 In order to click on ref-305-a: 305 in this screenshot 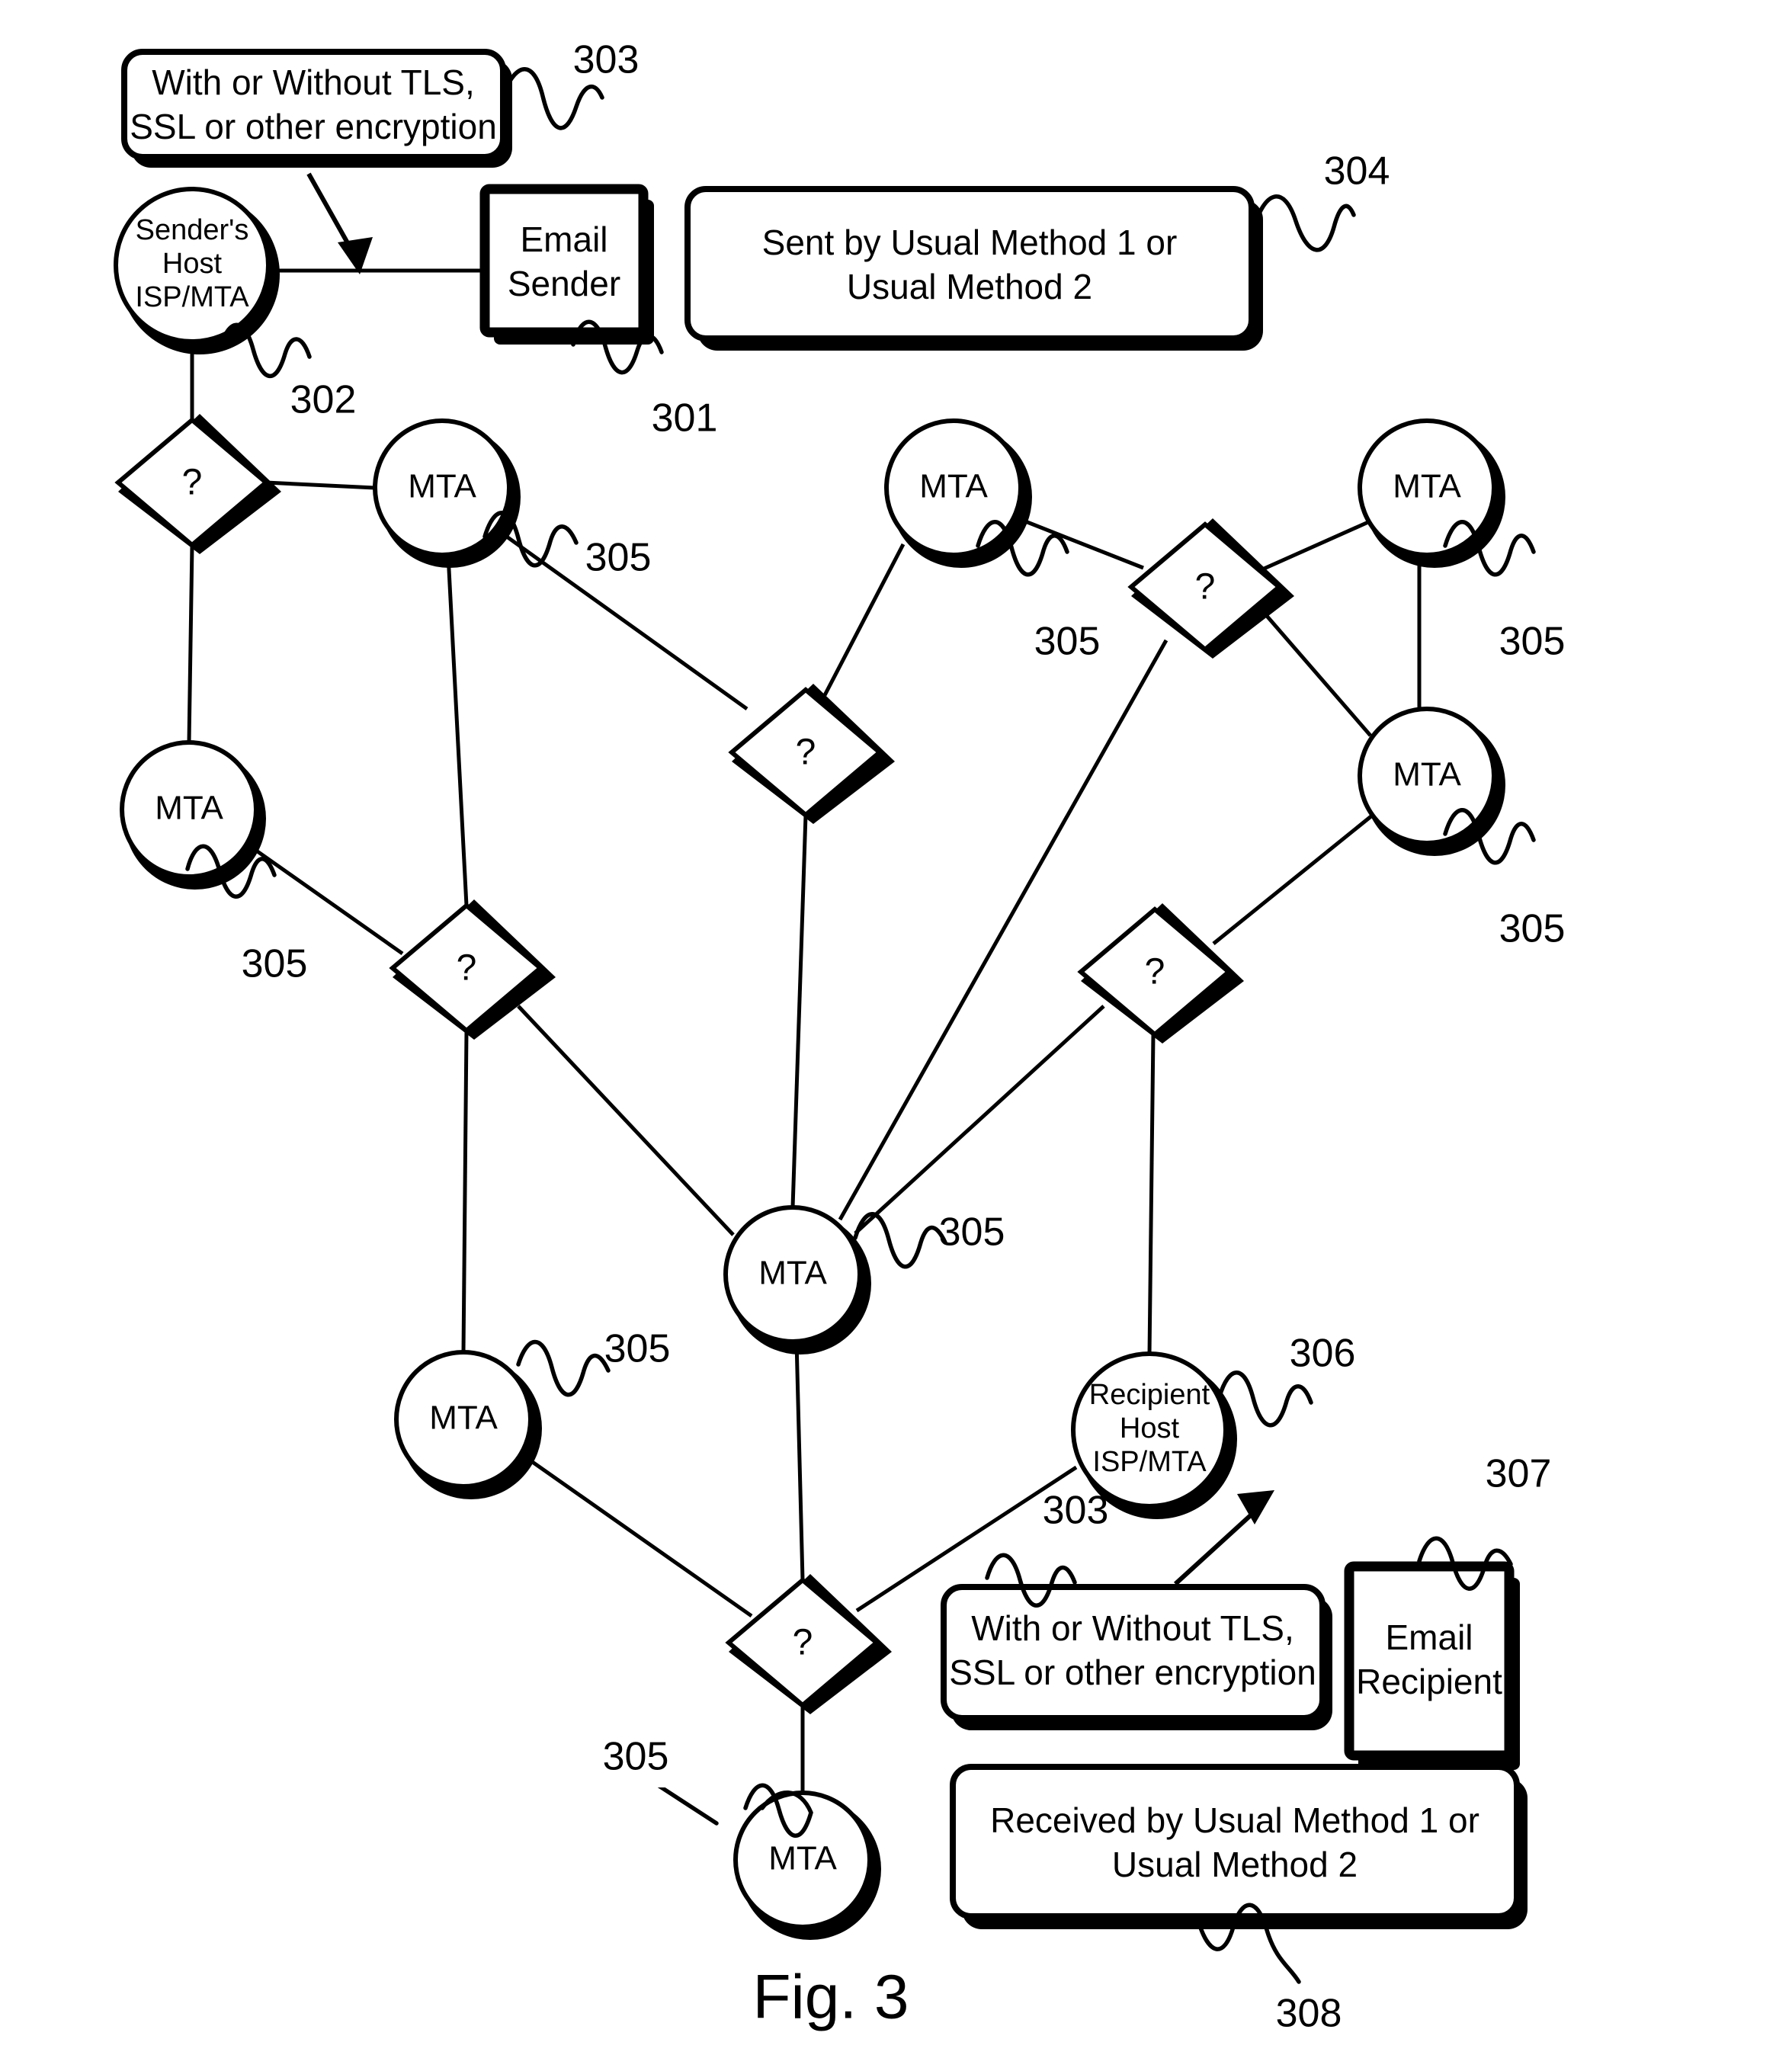, I will do `click(618, 558)`.